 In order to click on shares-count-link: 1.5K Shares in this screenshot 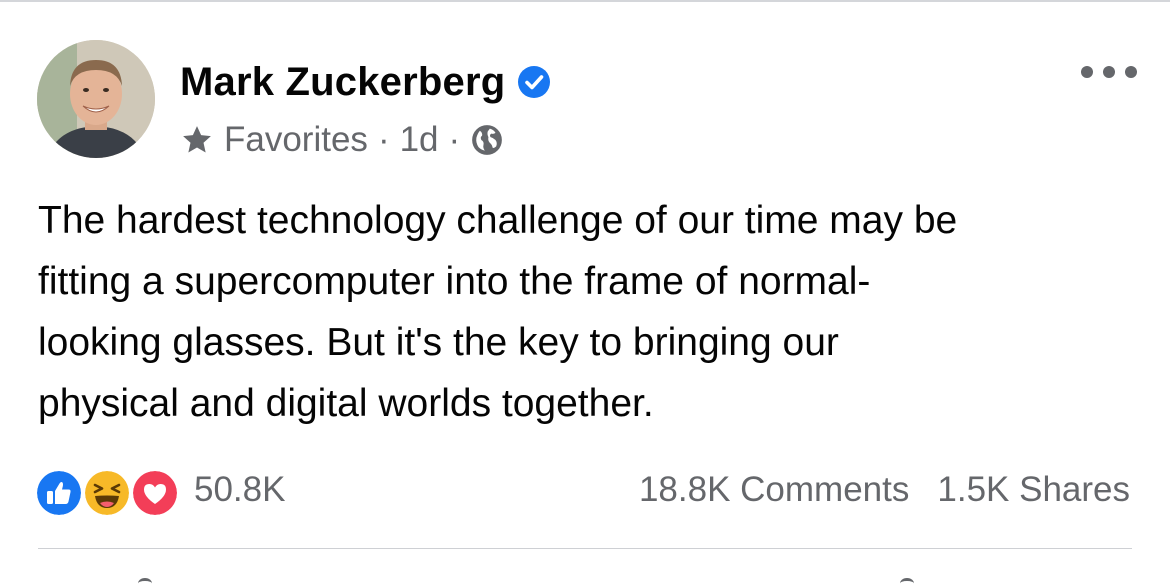, I will do `click(1033, 490)`.